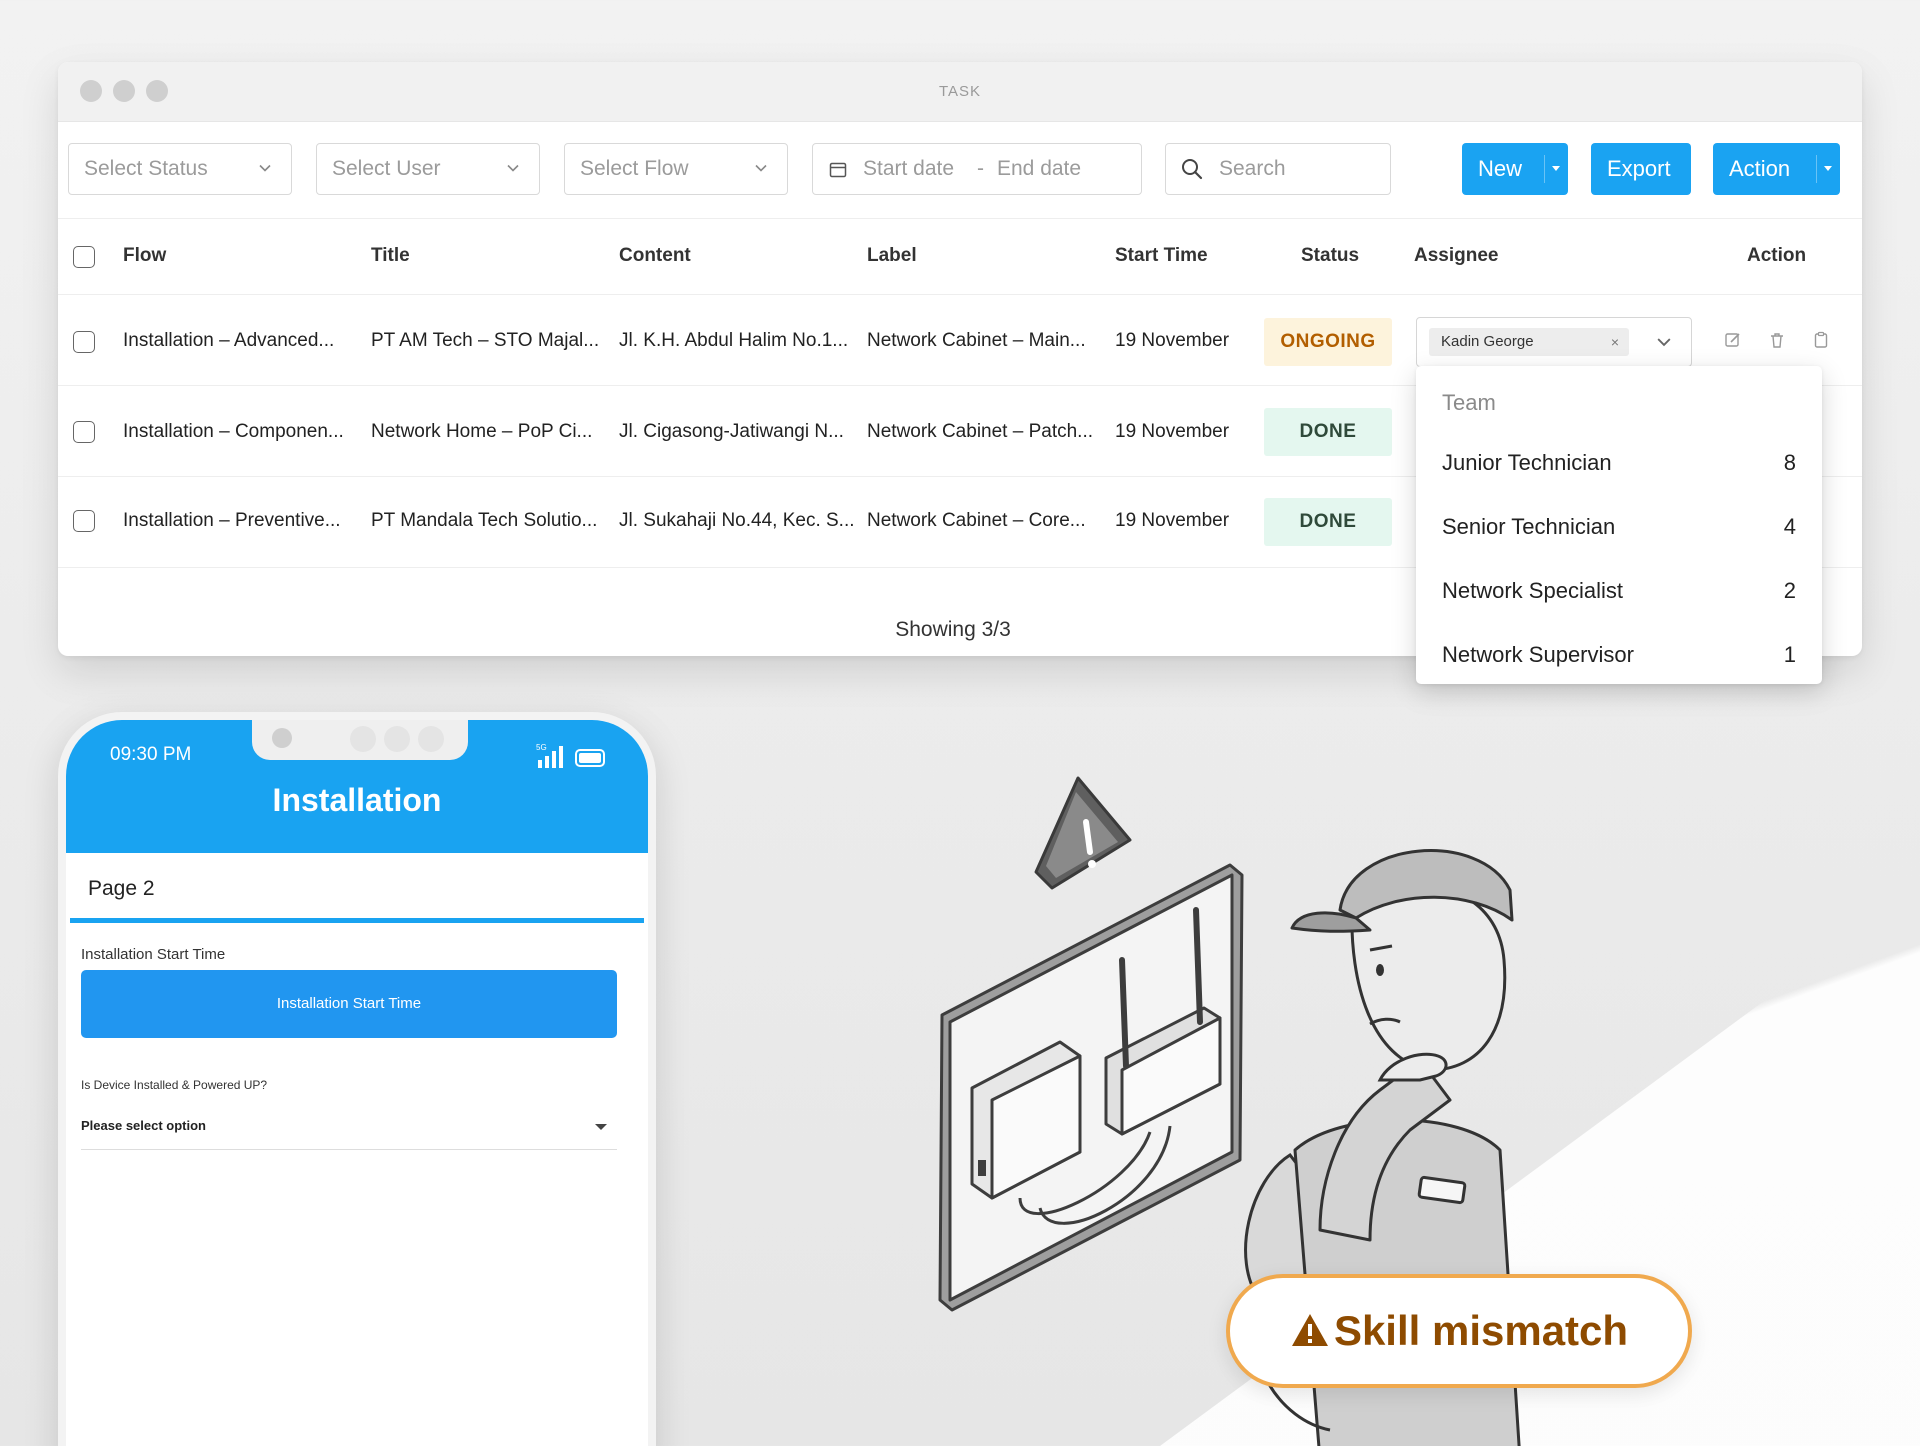 The height and width of the screenshot is (1446, 1920). Describe the element at coordinates (1556, 169) in the screenshot. I see `new-dropdown-caret` at that location.